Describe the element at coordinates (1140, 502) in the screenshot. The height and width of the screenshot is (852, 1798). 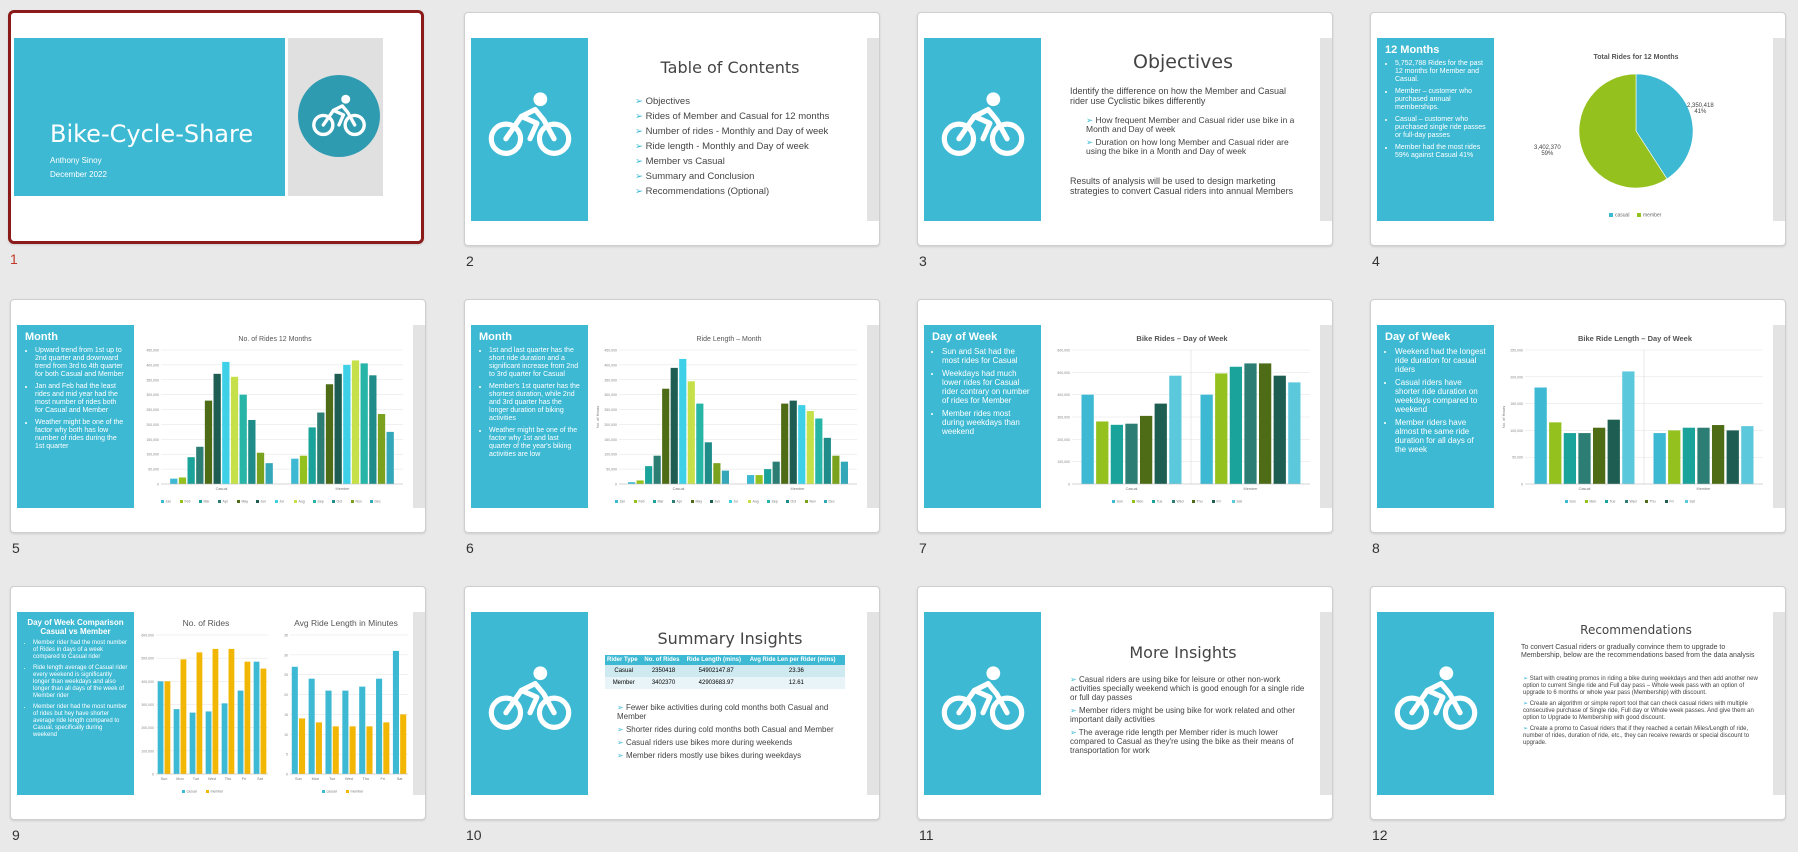
I see `legend-label: Mon` at that location.